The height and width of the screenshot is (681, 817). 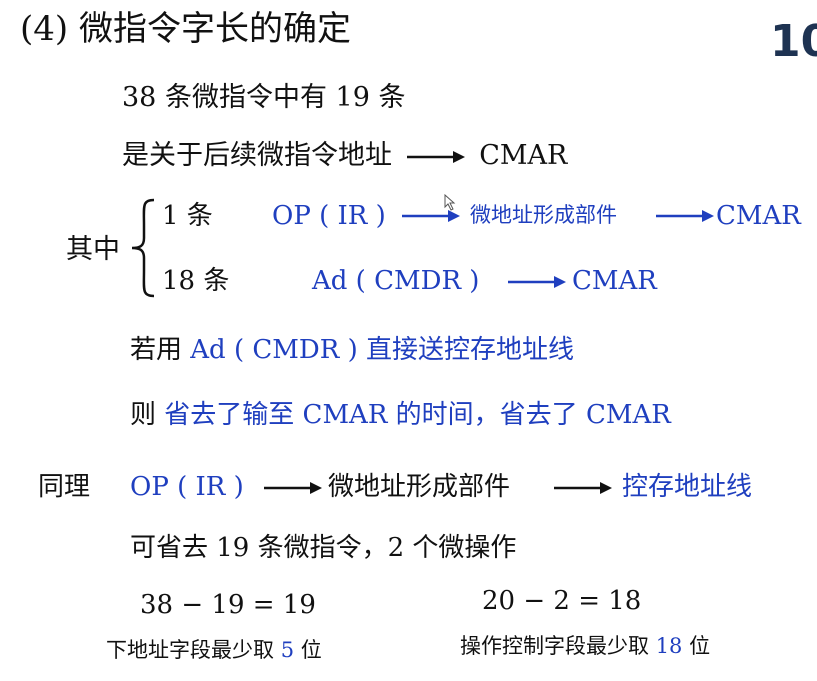 What do you see at coordinates (329, 216) in the screenshot?
I see `row1-src: OP ( IR )` at bounding box center [329, 216].